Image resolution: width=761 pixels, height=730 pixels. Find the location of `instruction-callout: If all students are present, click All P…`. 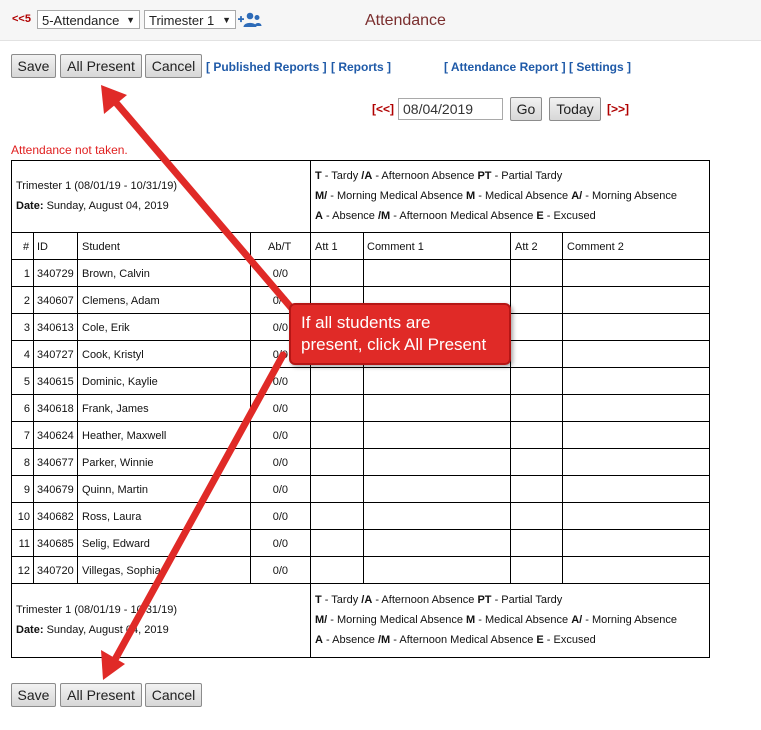

instruction-callout: If all students are present, click All P… is located at coordinates (400, 334).